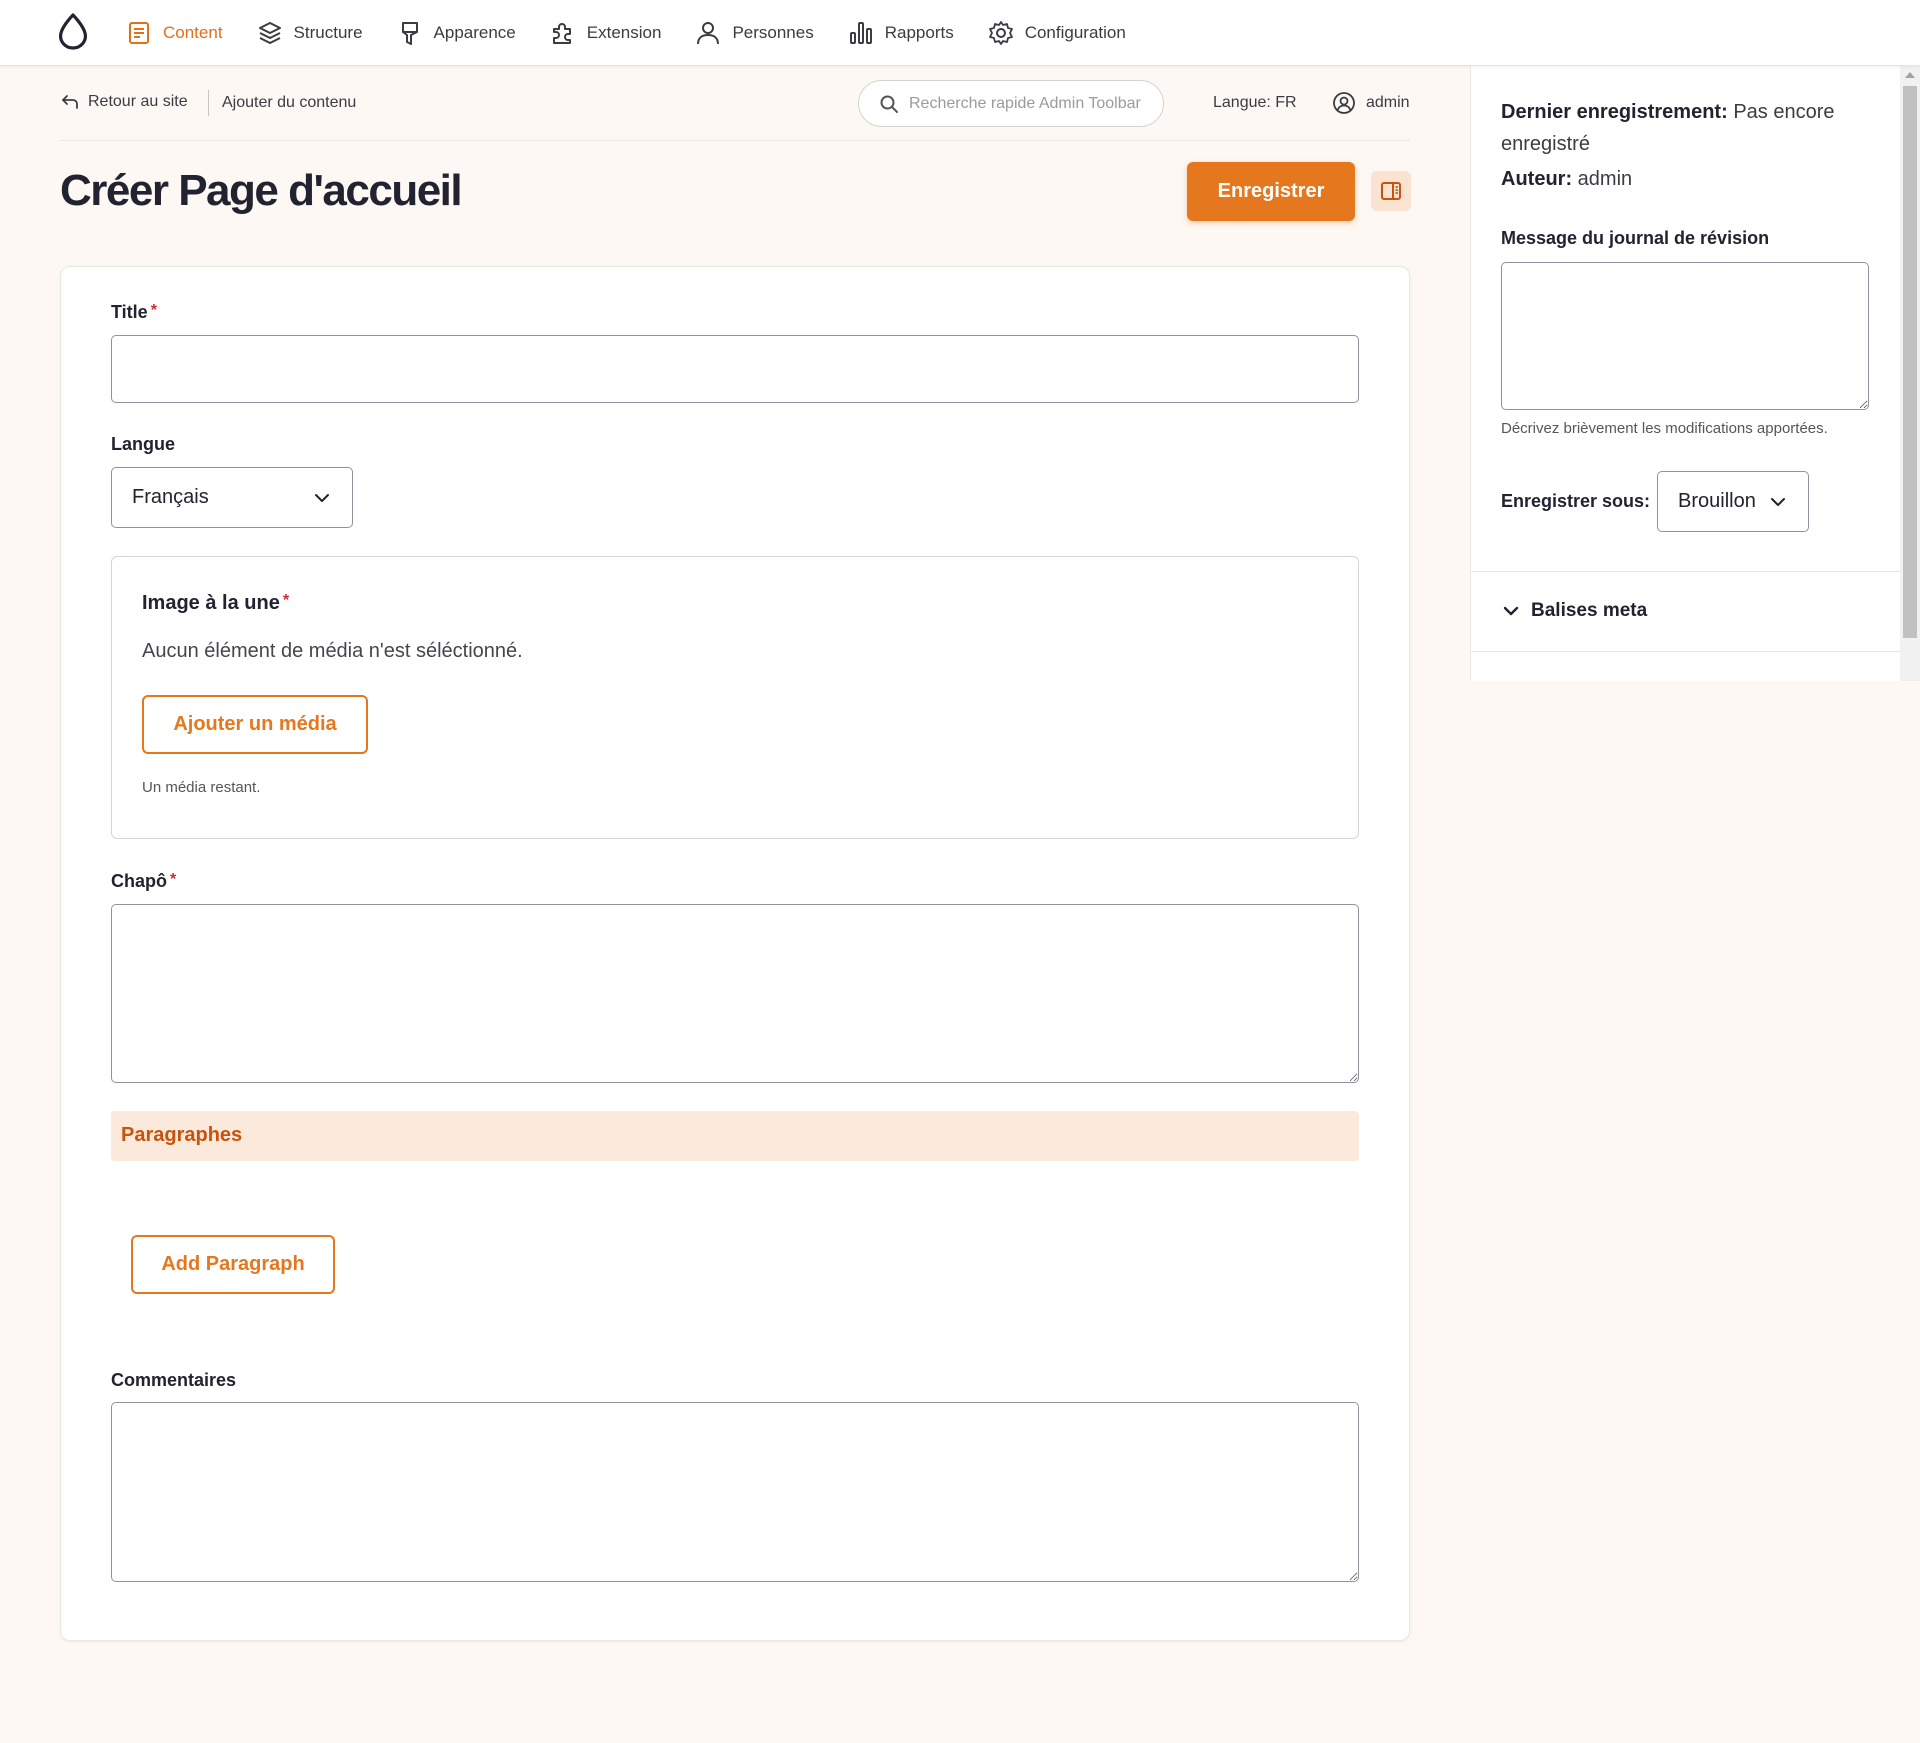 The image size is (1920, 1743). What do you see at coordinates (1685, 336) in the screenshot?
I see `revision-log-textarea` at bounding box center [1685, 336].